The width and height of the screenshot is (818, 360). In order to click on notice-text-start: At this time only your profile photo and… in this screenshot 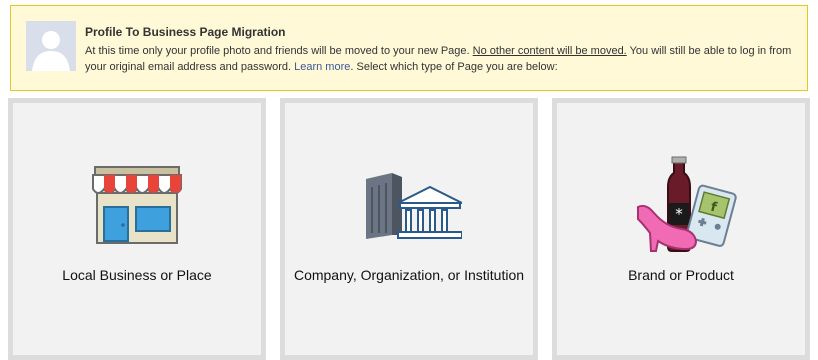, I will do `click(279, 51)`.